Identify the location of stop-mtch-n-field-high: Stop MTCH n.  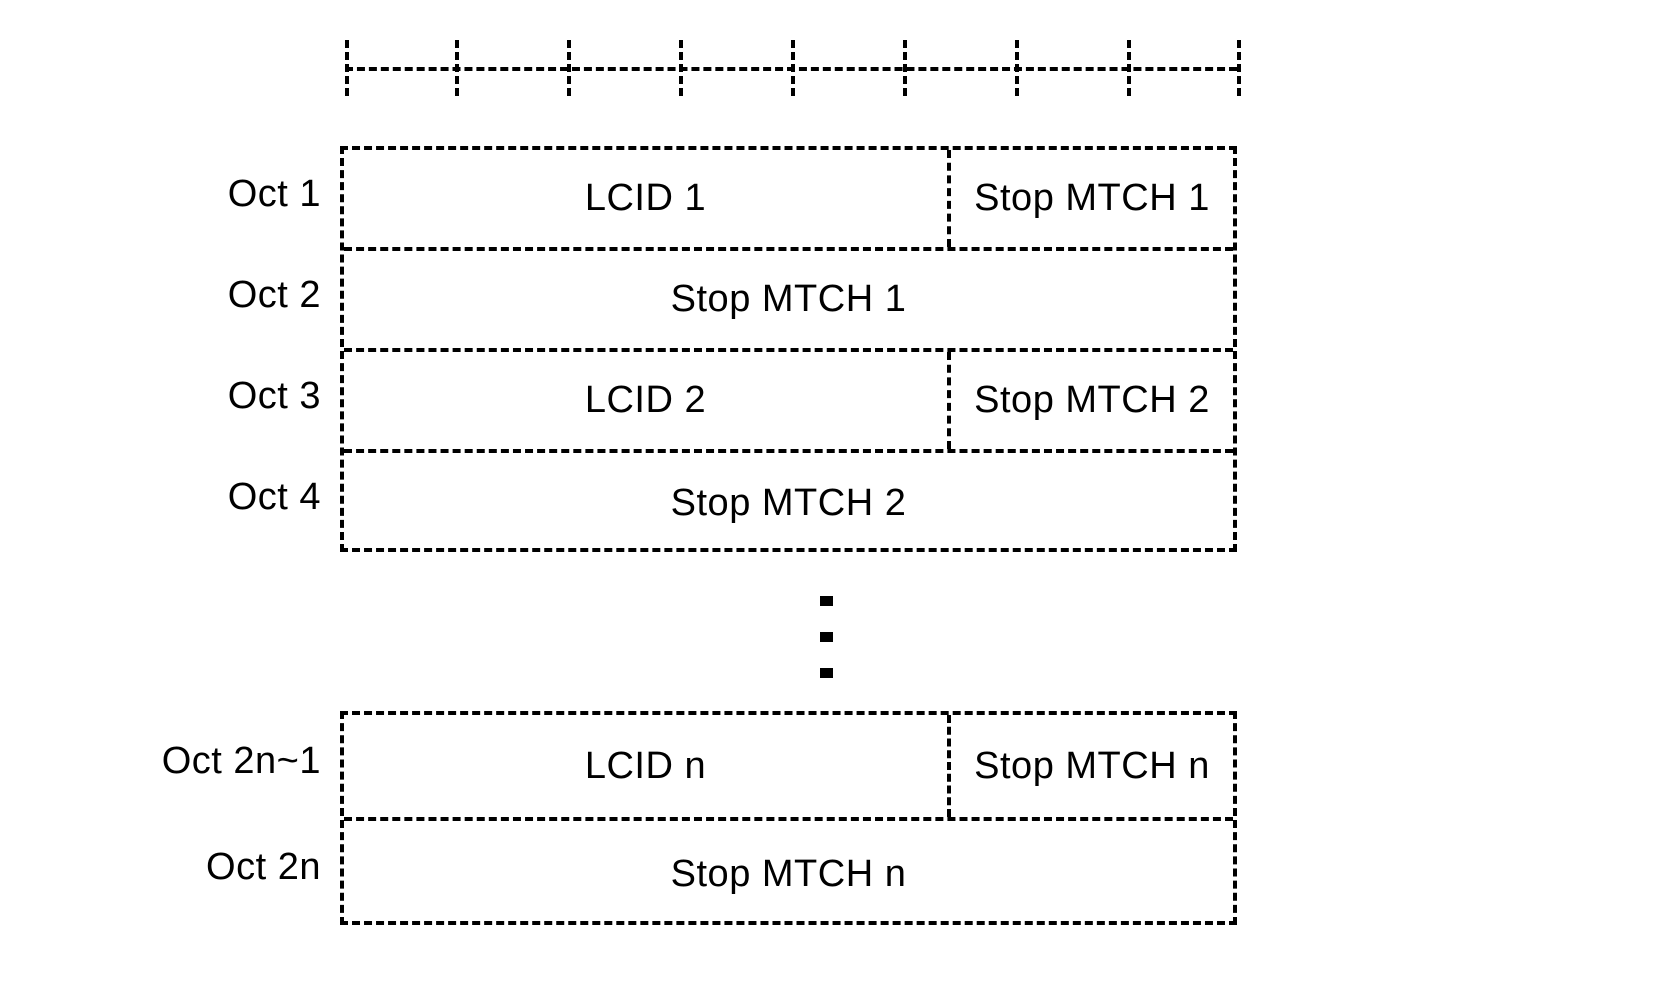
(1092, 765).